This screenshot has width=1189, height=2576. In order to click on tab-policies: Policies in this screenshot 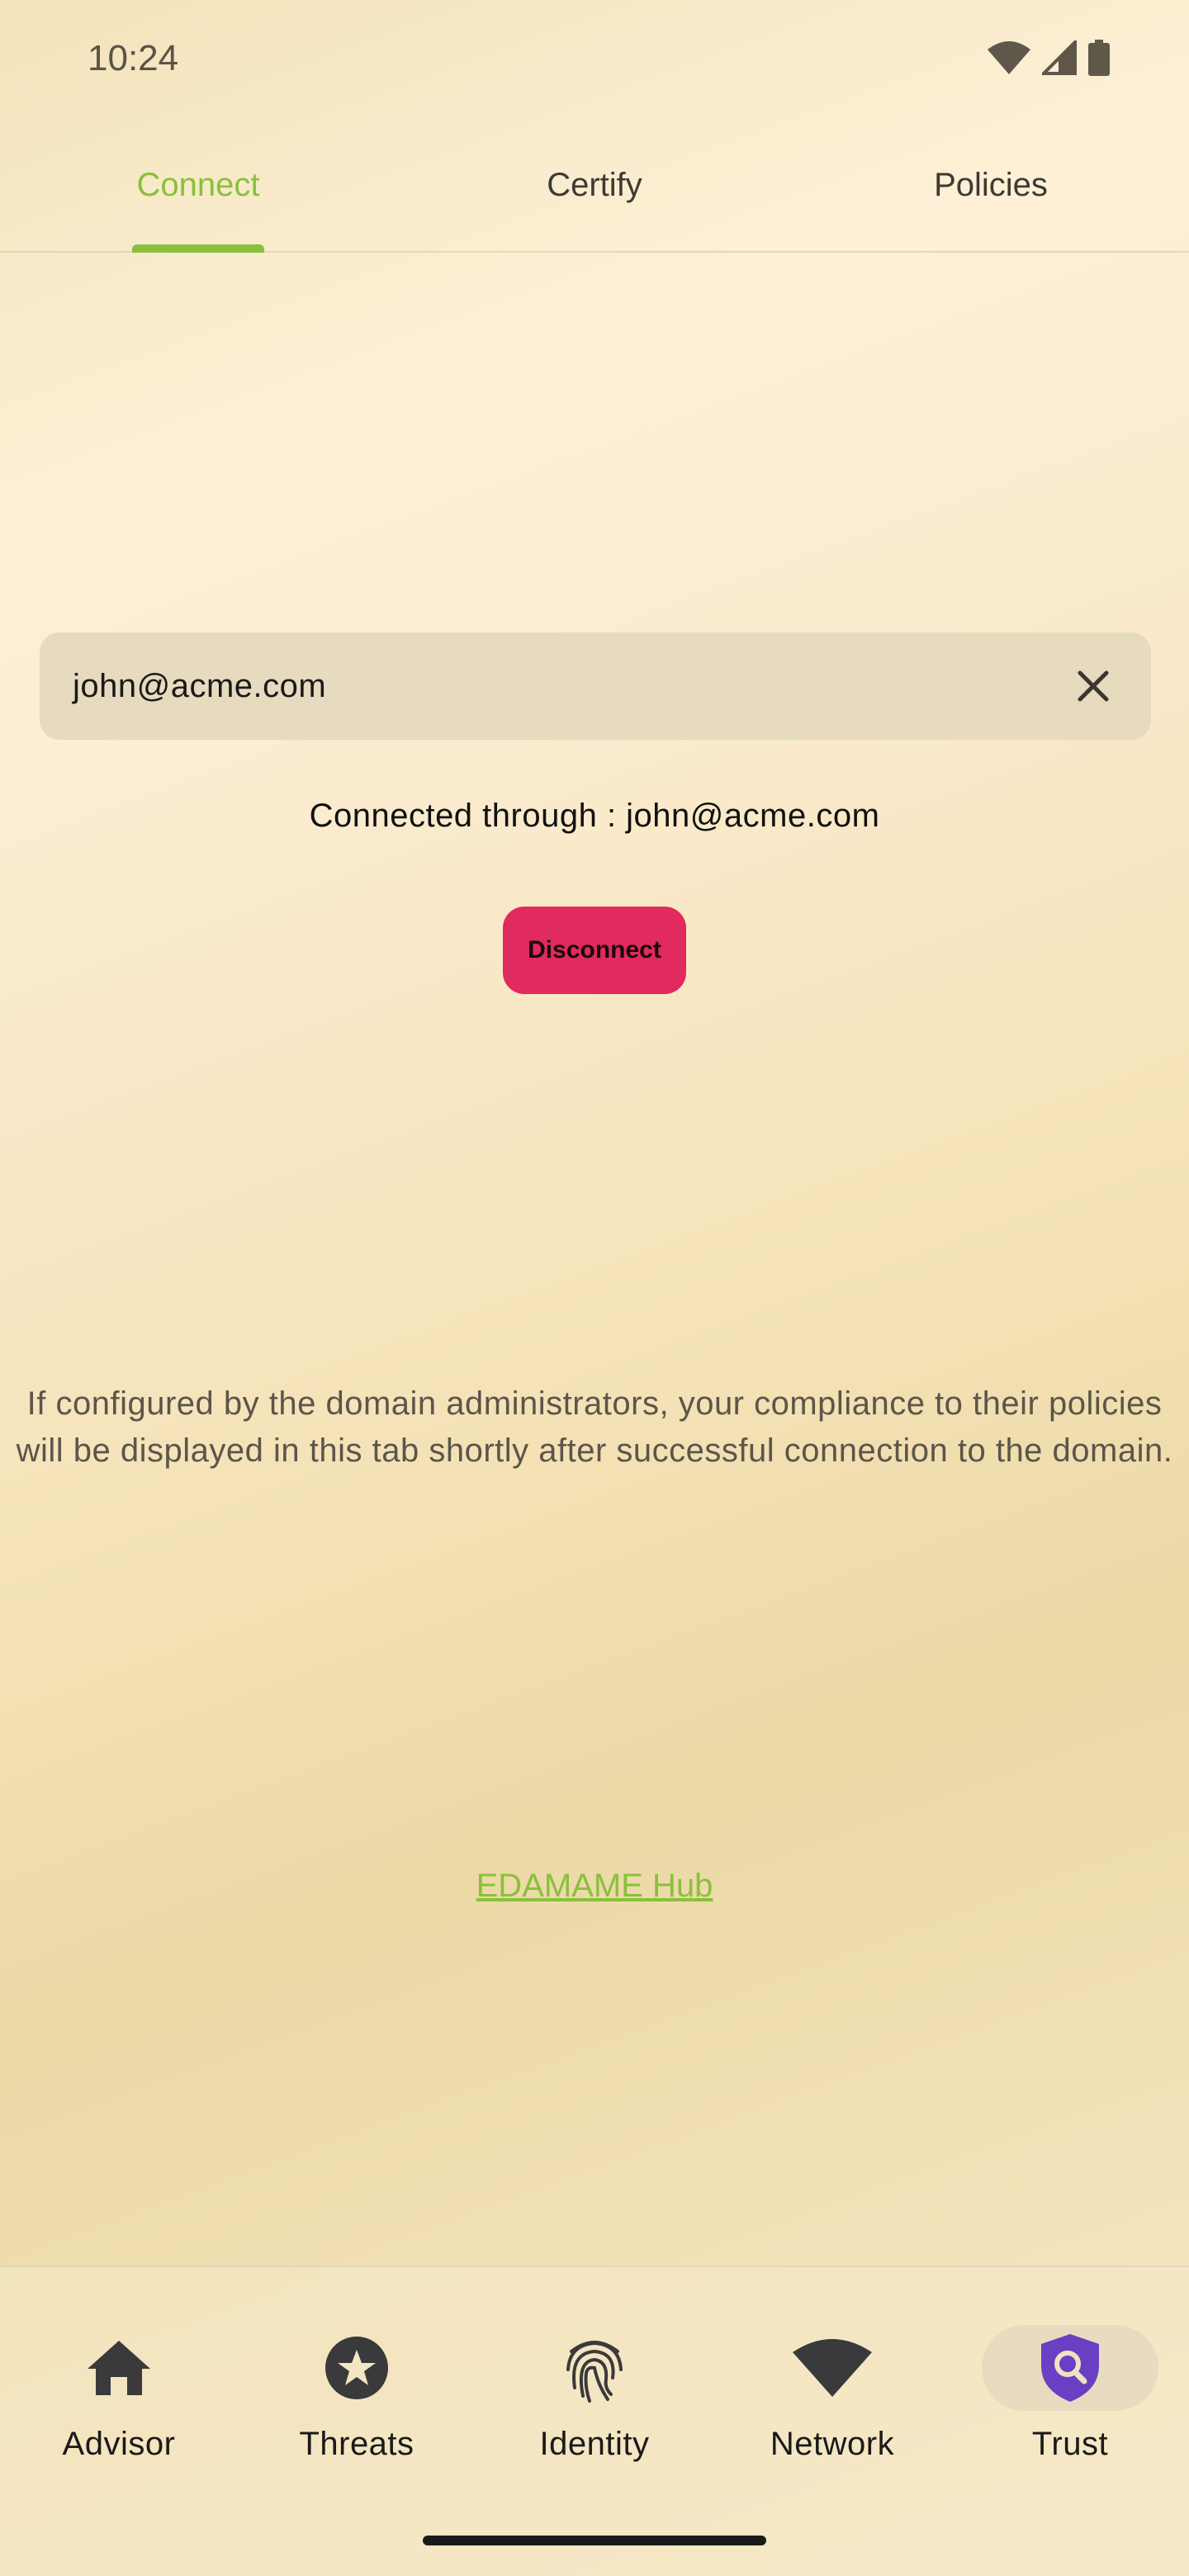, I will do `click(991, 195)`.